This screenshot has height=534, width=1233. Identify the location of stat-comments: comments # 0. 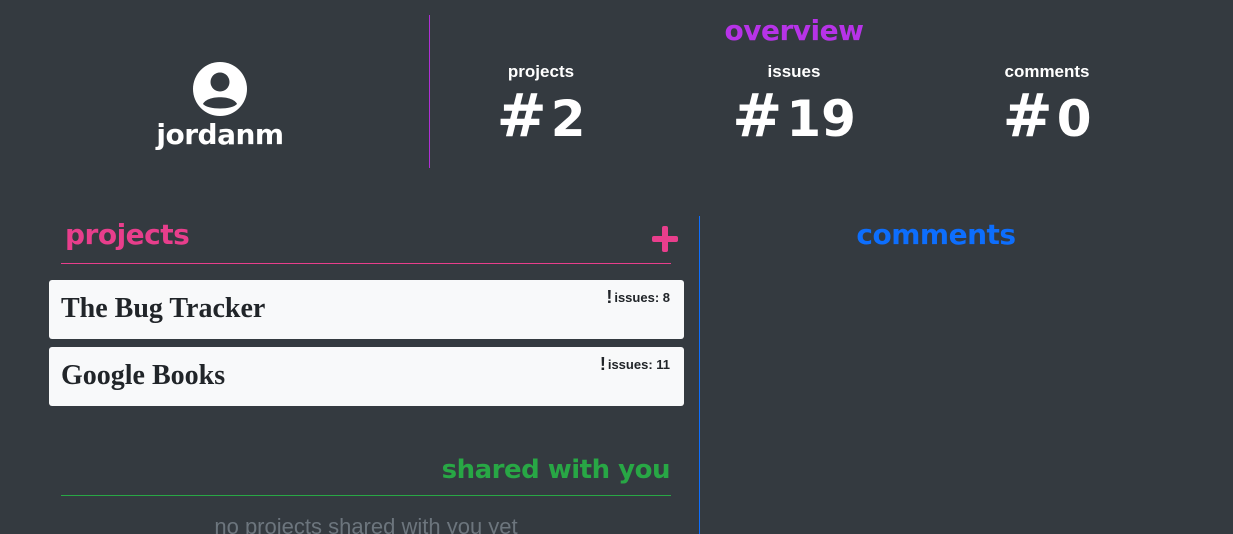
(1047, 104).